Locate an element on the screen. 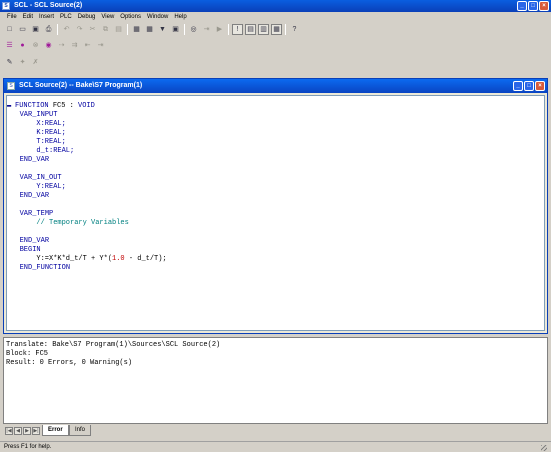 The height and width of the screenshot is (452, 551). step-icon: ⇥ is located at coordinates (206, 29).